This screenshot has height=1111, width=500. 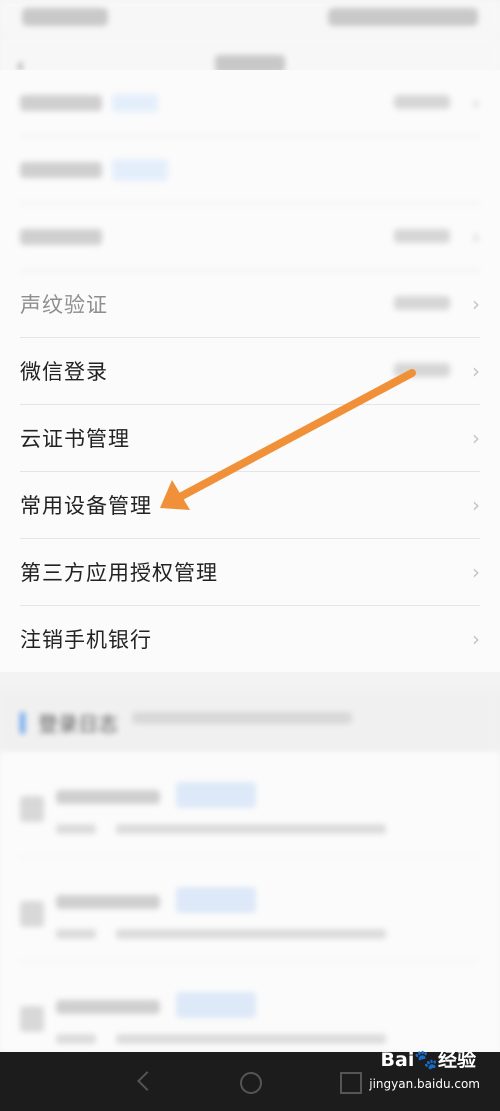 I want to click on settings-row-voiceprint: 声纹验证 ›, so click(x=250, y=304).